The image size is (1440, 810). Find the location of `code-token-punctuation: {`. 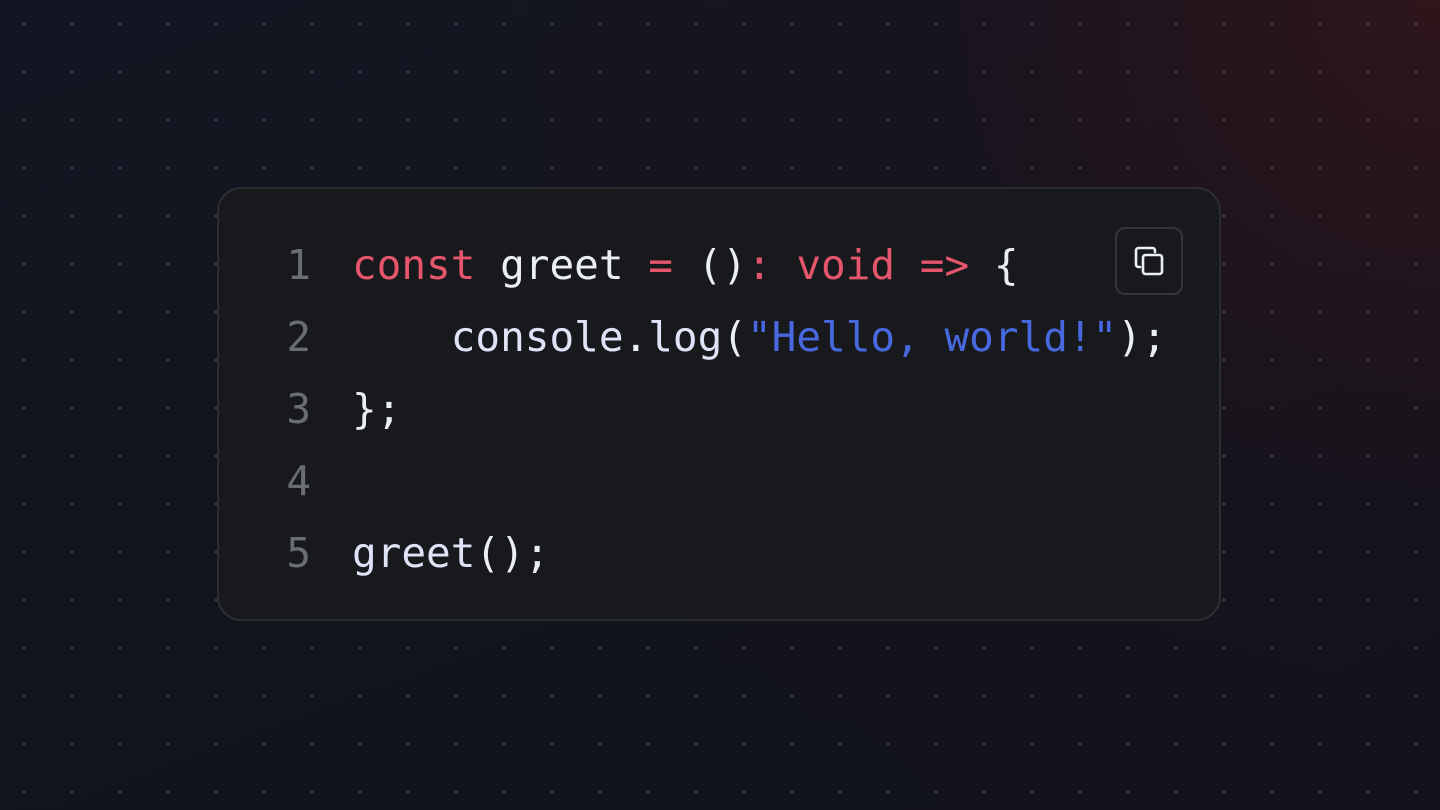

code-token-punctuation: { is located at coordinates (1006, 265).